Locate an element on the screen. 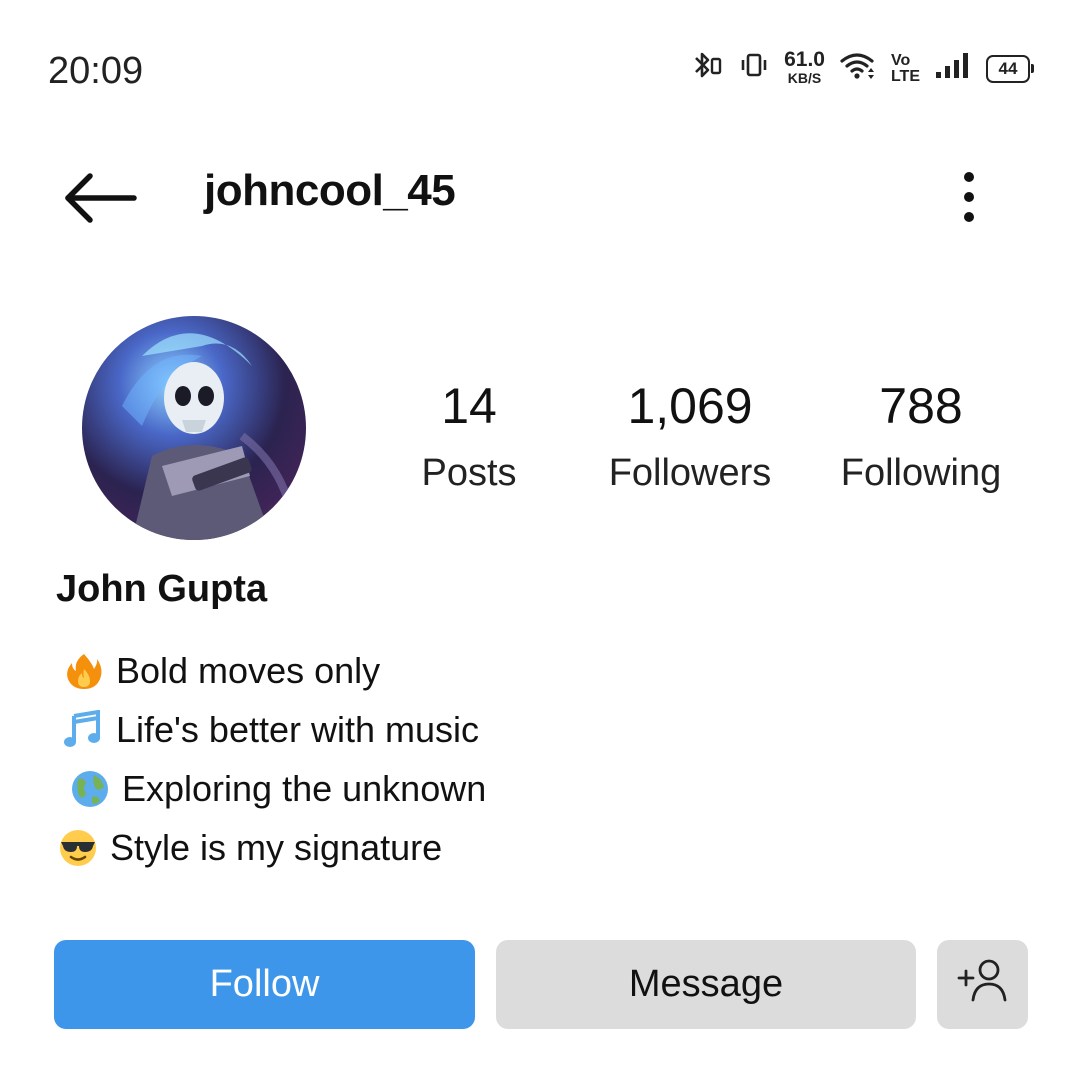 This screenshot has height=1080, width=1080. follow-button: Follow is located at coordinates (264, 984).